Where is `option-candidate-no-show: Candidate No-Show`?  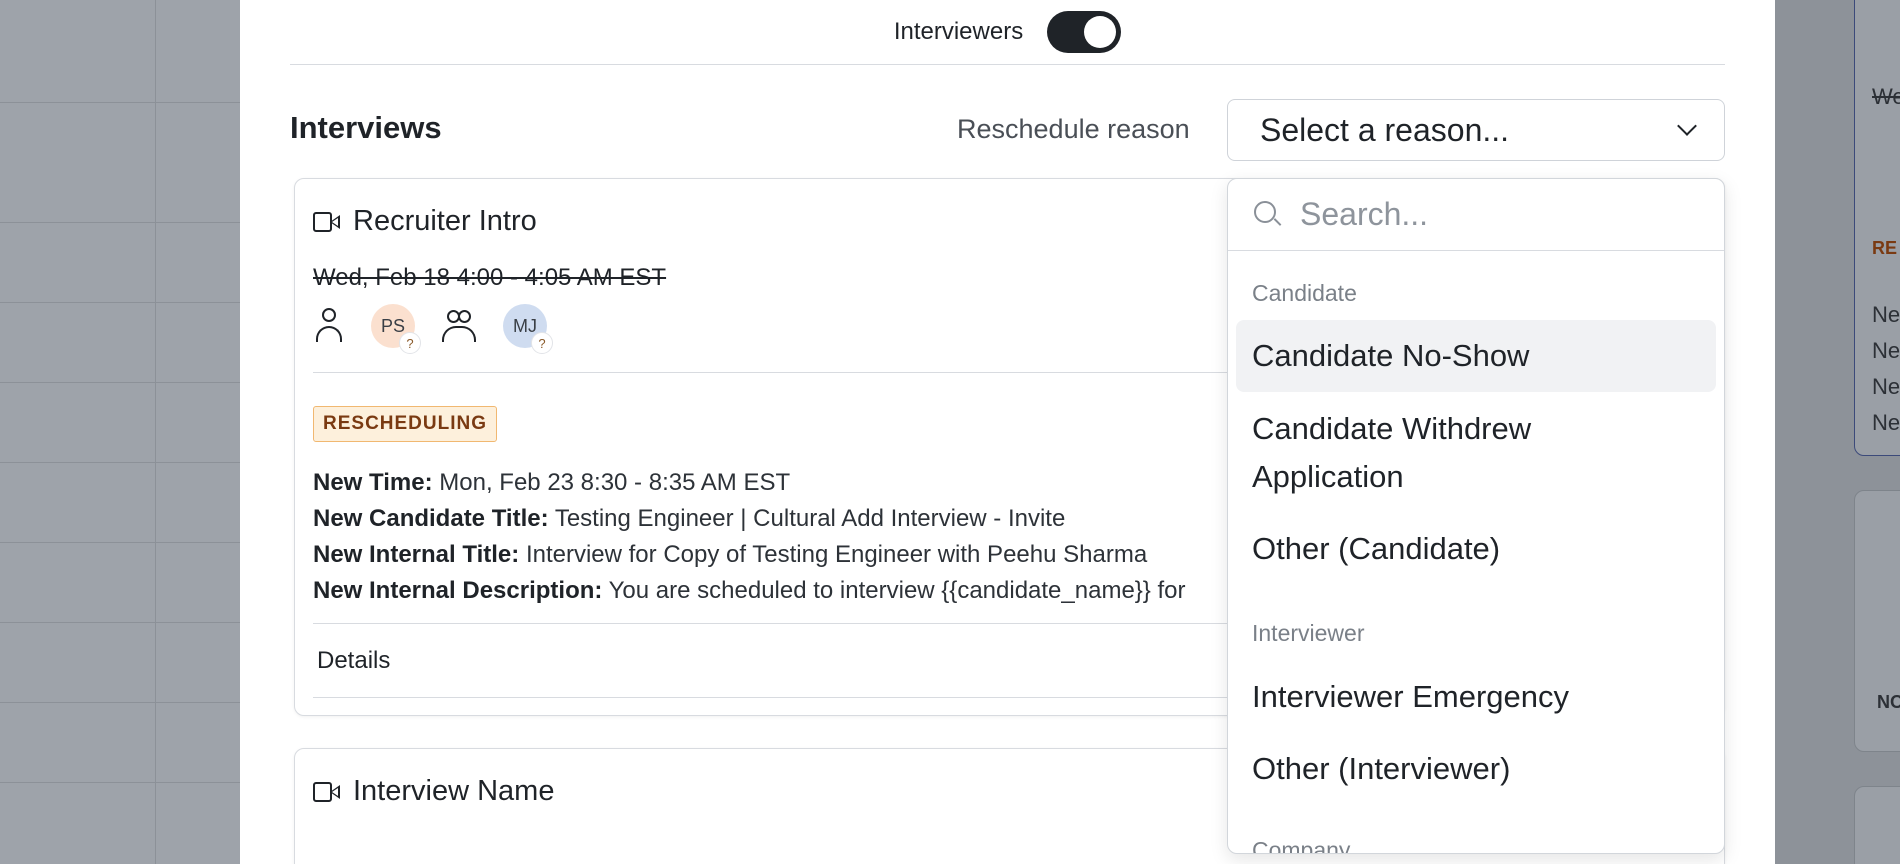 option-candidate-no-show: Candidate No-Show is located at coordinates (1476, 356).